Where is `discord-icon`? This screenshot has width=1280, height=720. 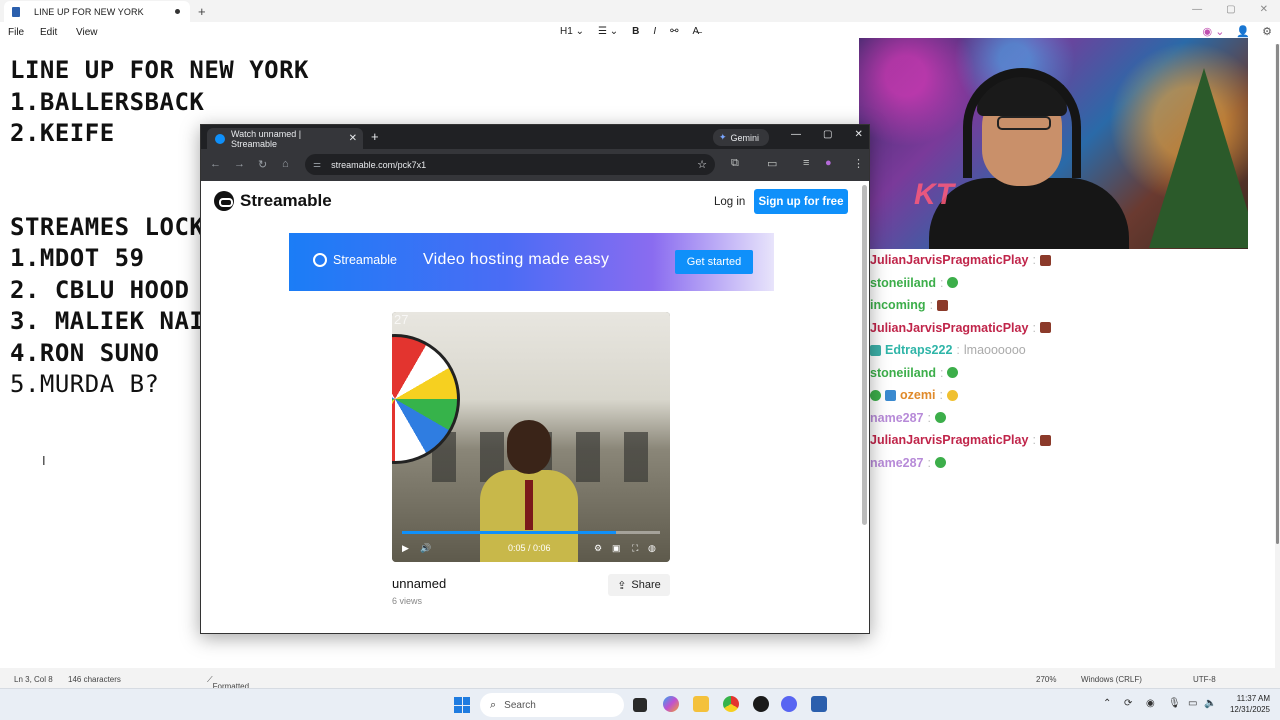
discord-icon is located at coordinates (789, 704).